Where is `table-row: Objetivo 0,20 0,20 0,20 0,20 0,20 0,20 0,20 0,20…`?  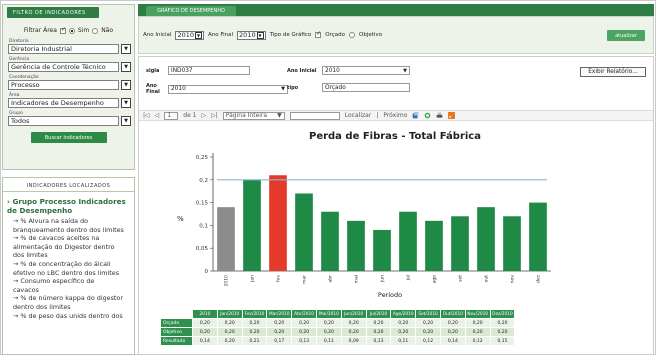 table-row: Objetivo 0,20 0,20 0,20 0,20 0,20 0,20 0,20 0,20… is located at coordinates (338, 332).